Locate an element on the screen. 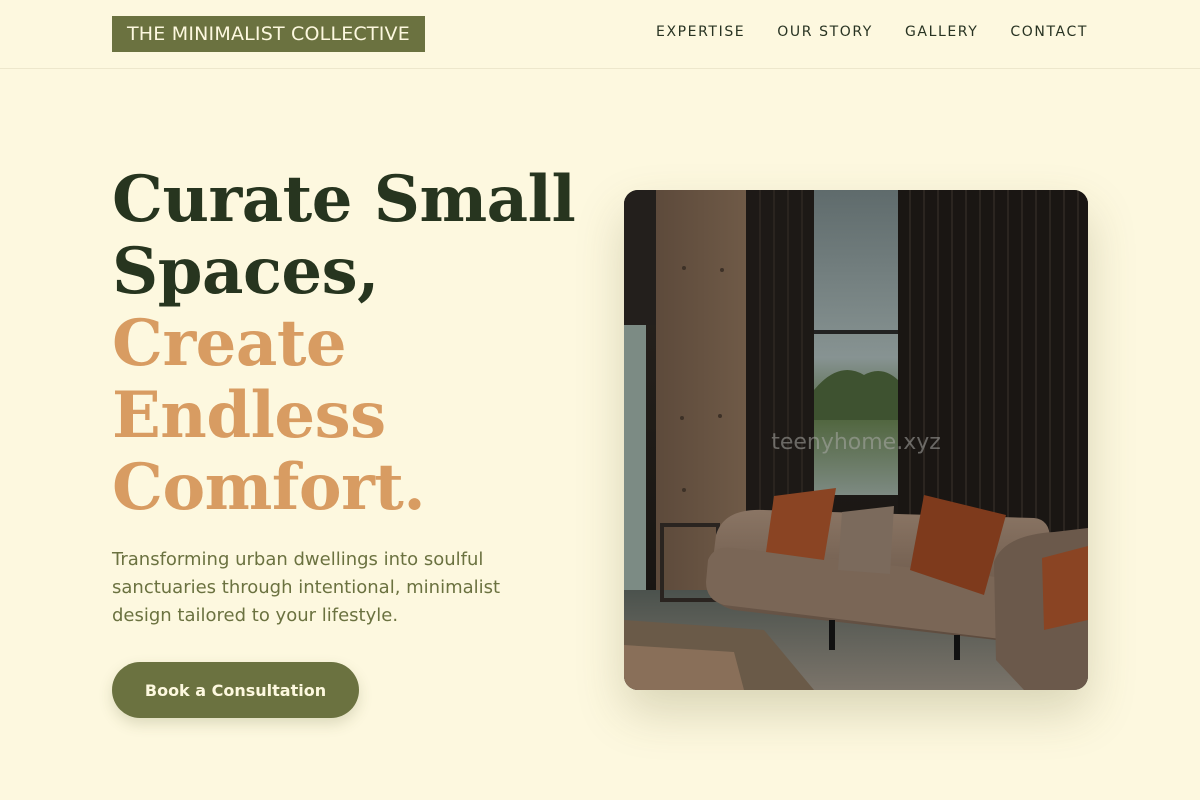 This screenshot has width=1200, height=800. main-nav: EXPERTISE OUR STORY GALLERY CONTACT is located at coordinates (872, 32).